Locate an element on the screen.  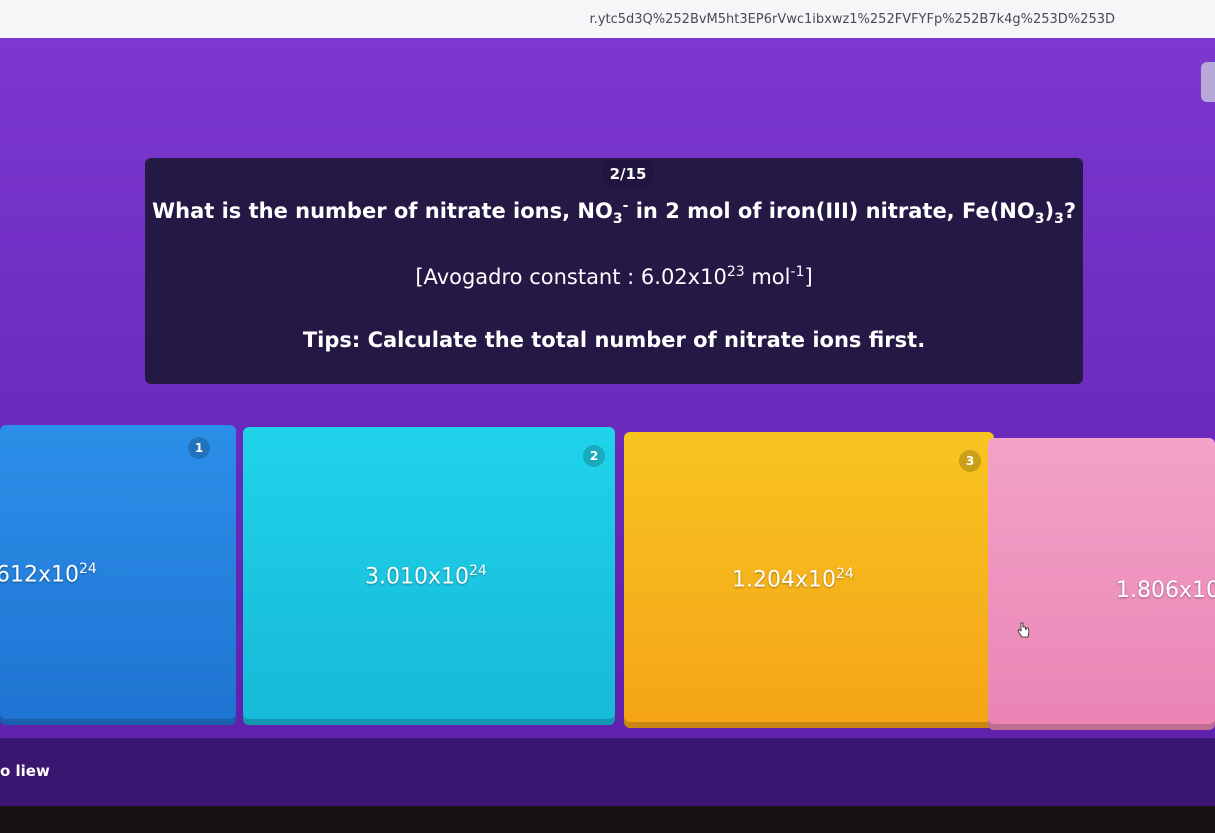
option-value: 3.010x1024 is located at coordinates (426, 576).